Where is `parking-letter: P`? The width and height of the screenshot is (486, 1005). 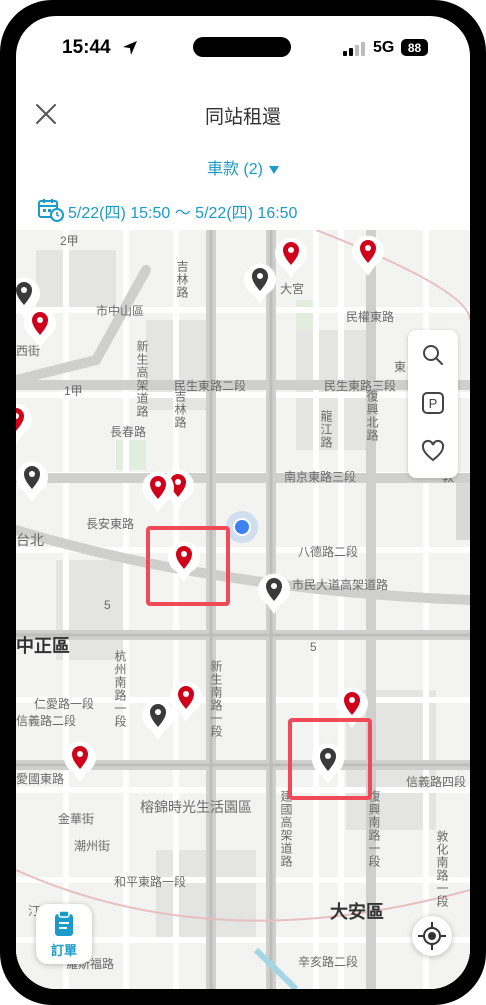 parking-letter: P is located at coordinates (433, 403).